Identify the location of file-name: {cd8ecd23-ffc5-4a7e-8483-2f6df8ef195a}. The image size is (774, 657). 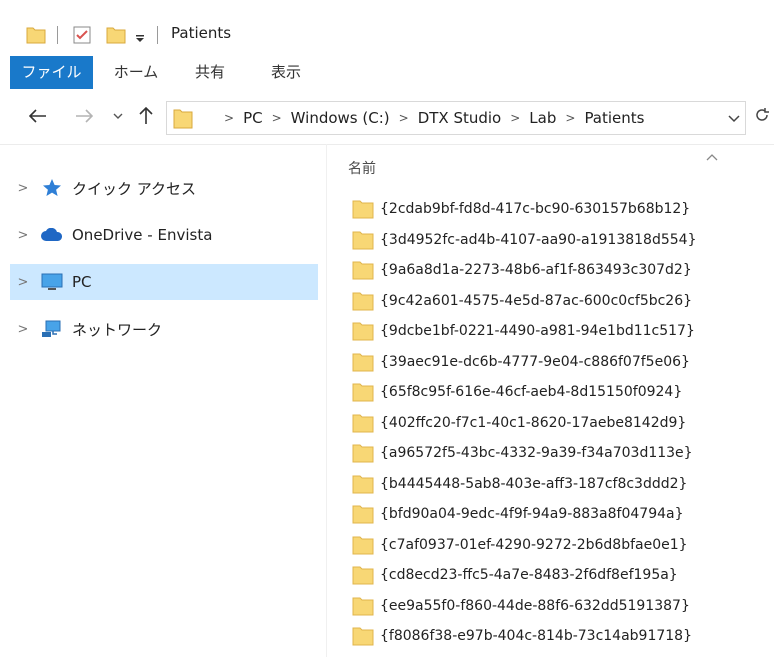
(529, 575).